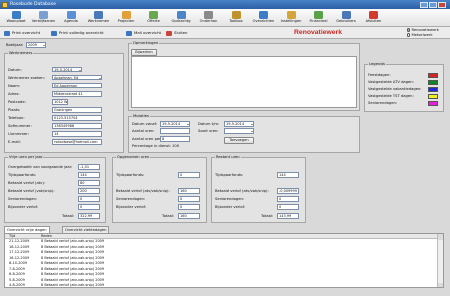 This screenshot has height=296, width=450. I want to click on maximize-button, so click(433, 4).